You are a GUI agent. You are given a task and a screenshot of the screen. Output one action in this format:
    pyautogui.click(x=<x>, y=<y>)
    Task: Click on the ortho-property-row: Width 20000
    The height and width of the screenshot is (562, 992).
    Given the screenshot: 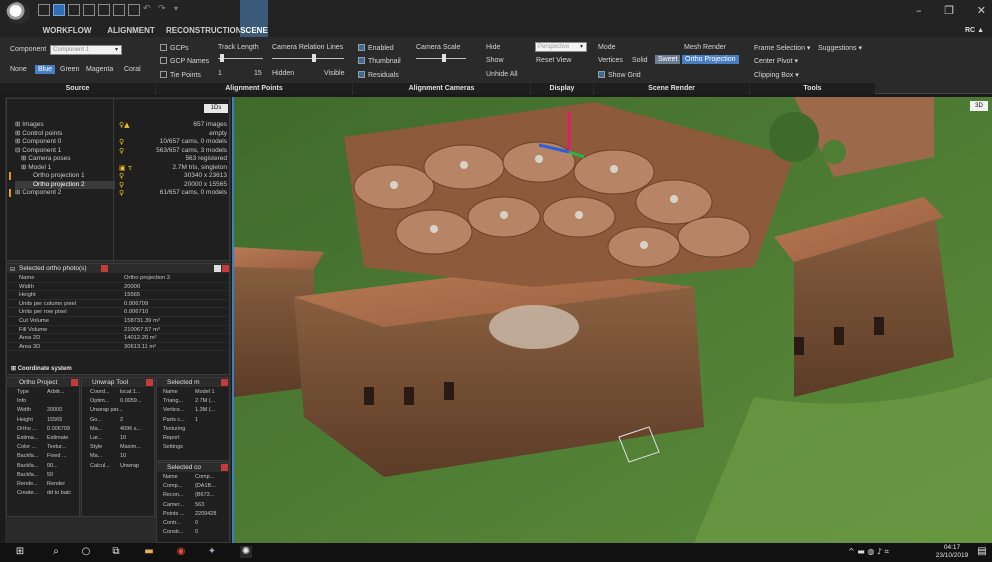 What is the action you would take?
    pyautogui.click(x=118, y=287)
    